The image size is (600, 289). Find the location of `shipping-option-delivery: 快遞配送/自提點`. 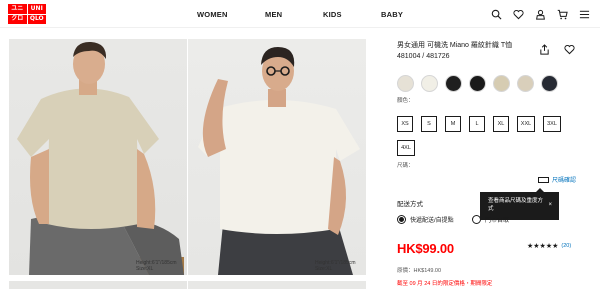

shipping-option-delivery: 快遞配送/自提點 is located at coordinates (425, 219).